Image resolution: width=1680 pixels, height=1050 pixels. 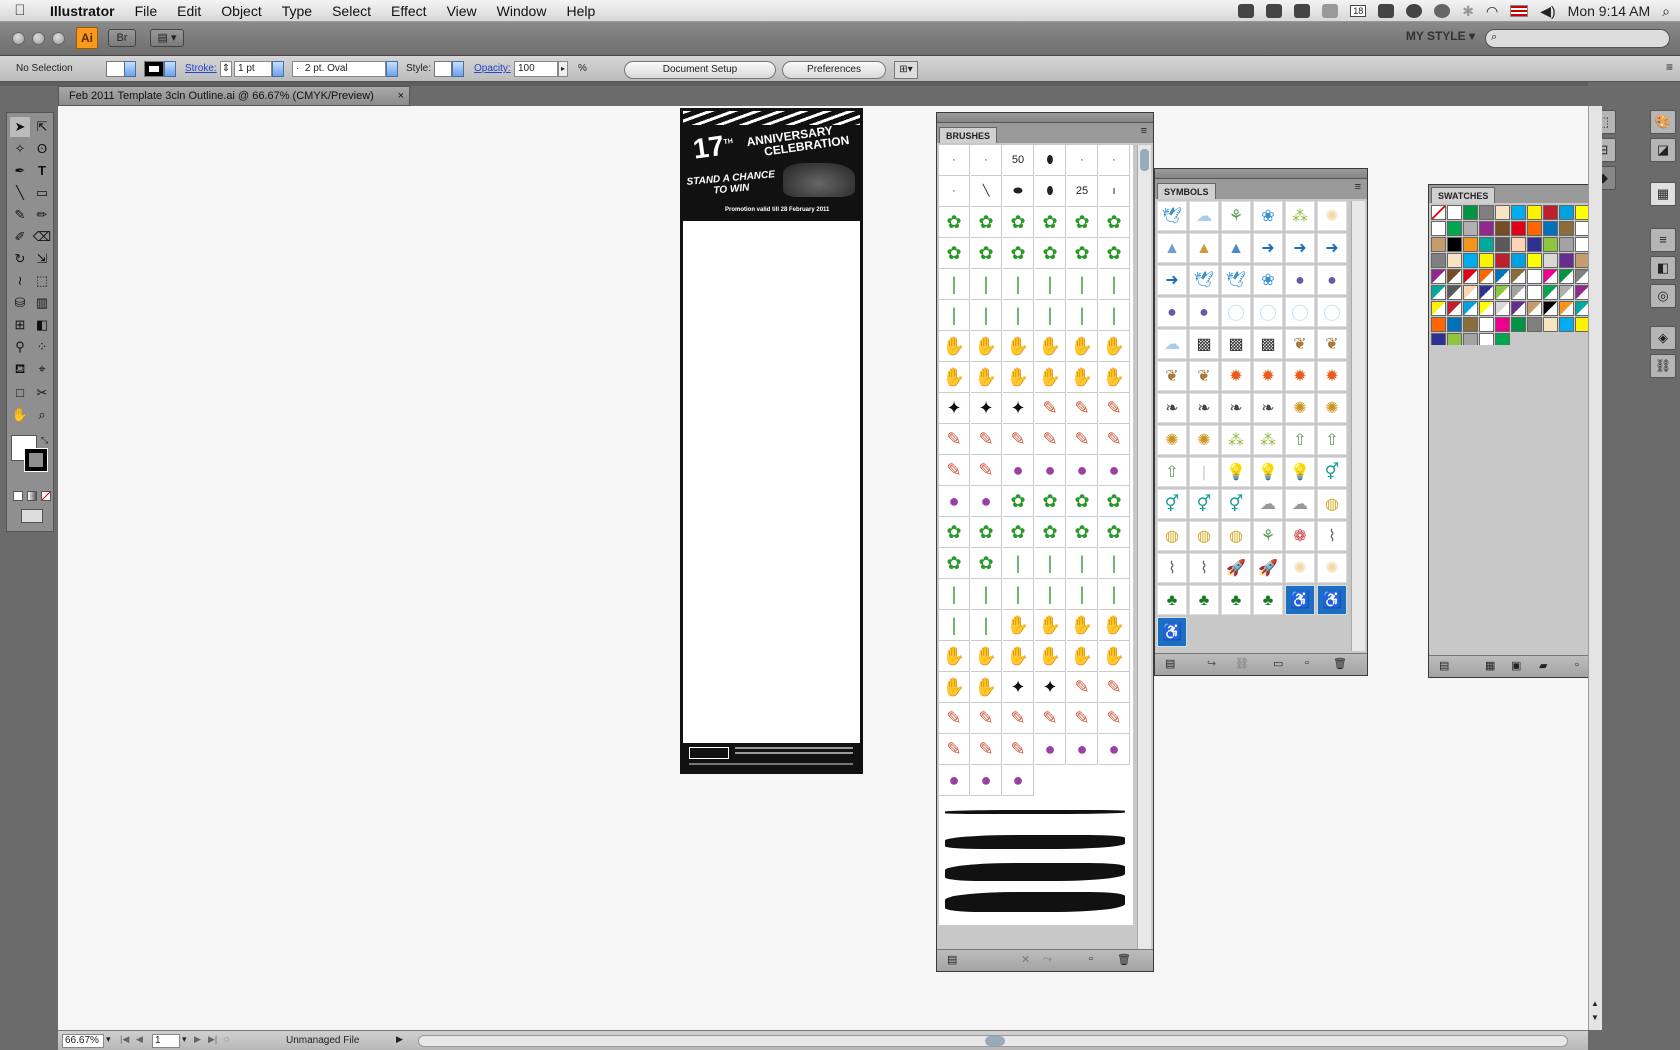 I want to click on brush-options-icon: ⤳, so click(x=1047, y=959).